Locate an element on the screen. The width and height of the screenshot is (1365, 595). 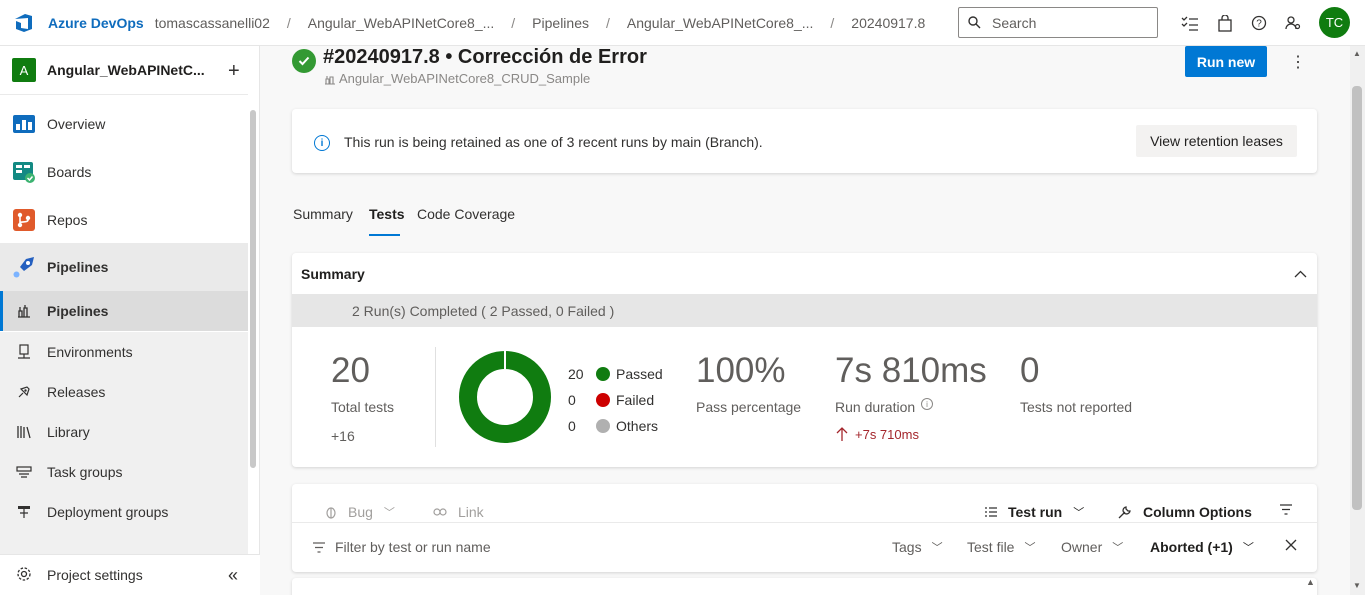
filter-text-input: Filter by test or run name is located at coordinates (401, 547).